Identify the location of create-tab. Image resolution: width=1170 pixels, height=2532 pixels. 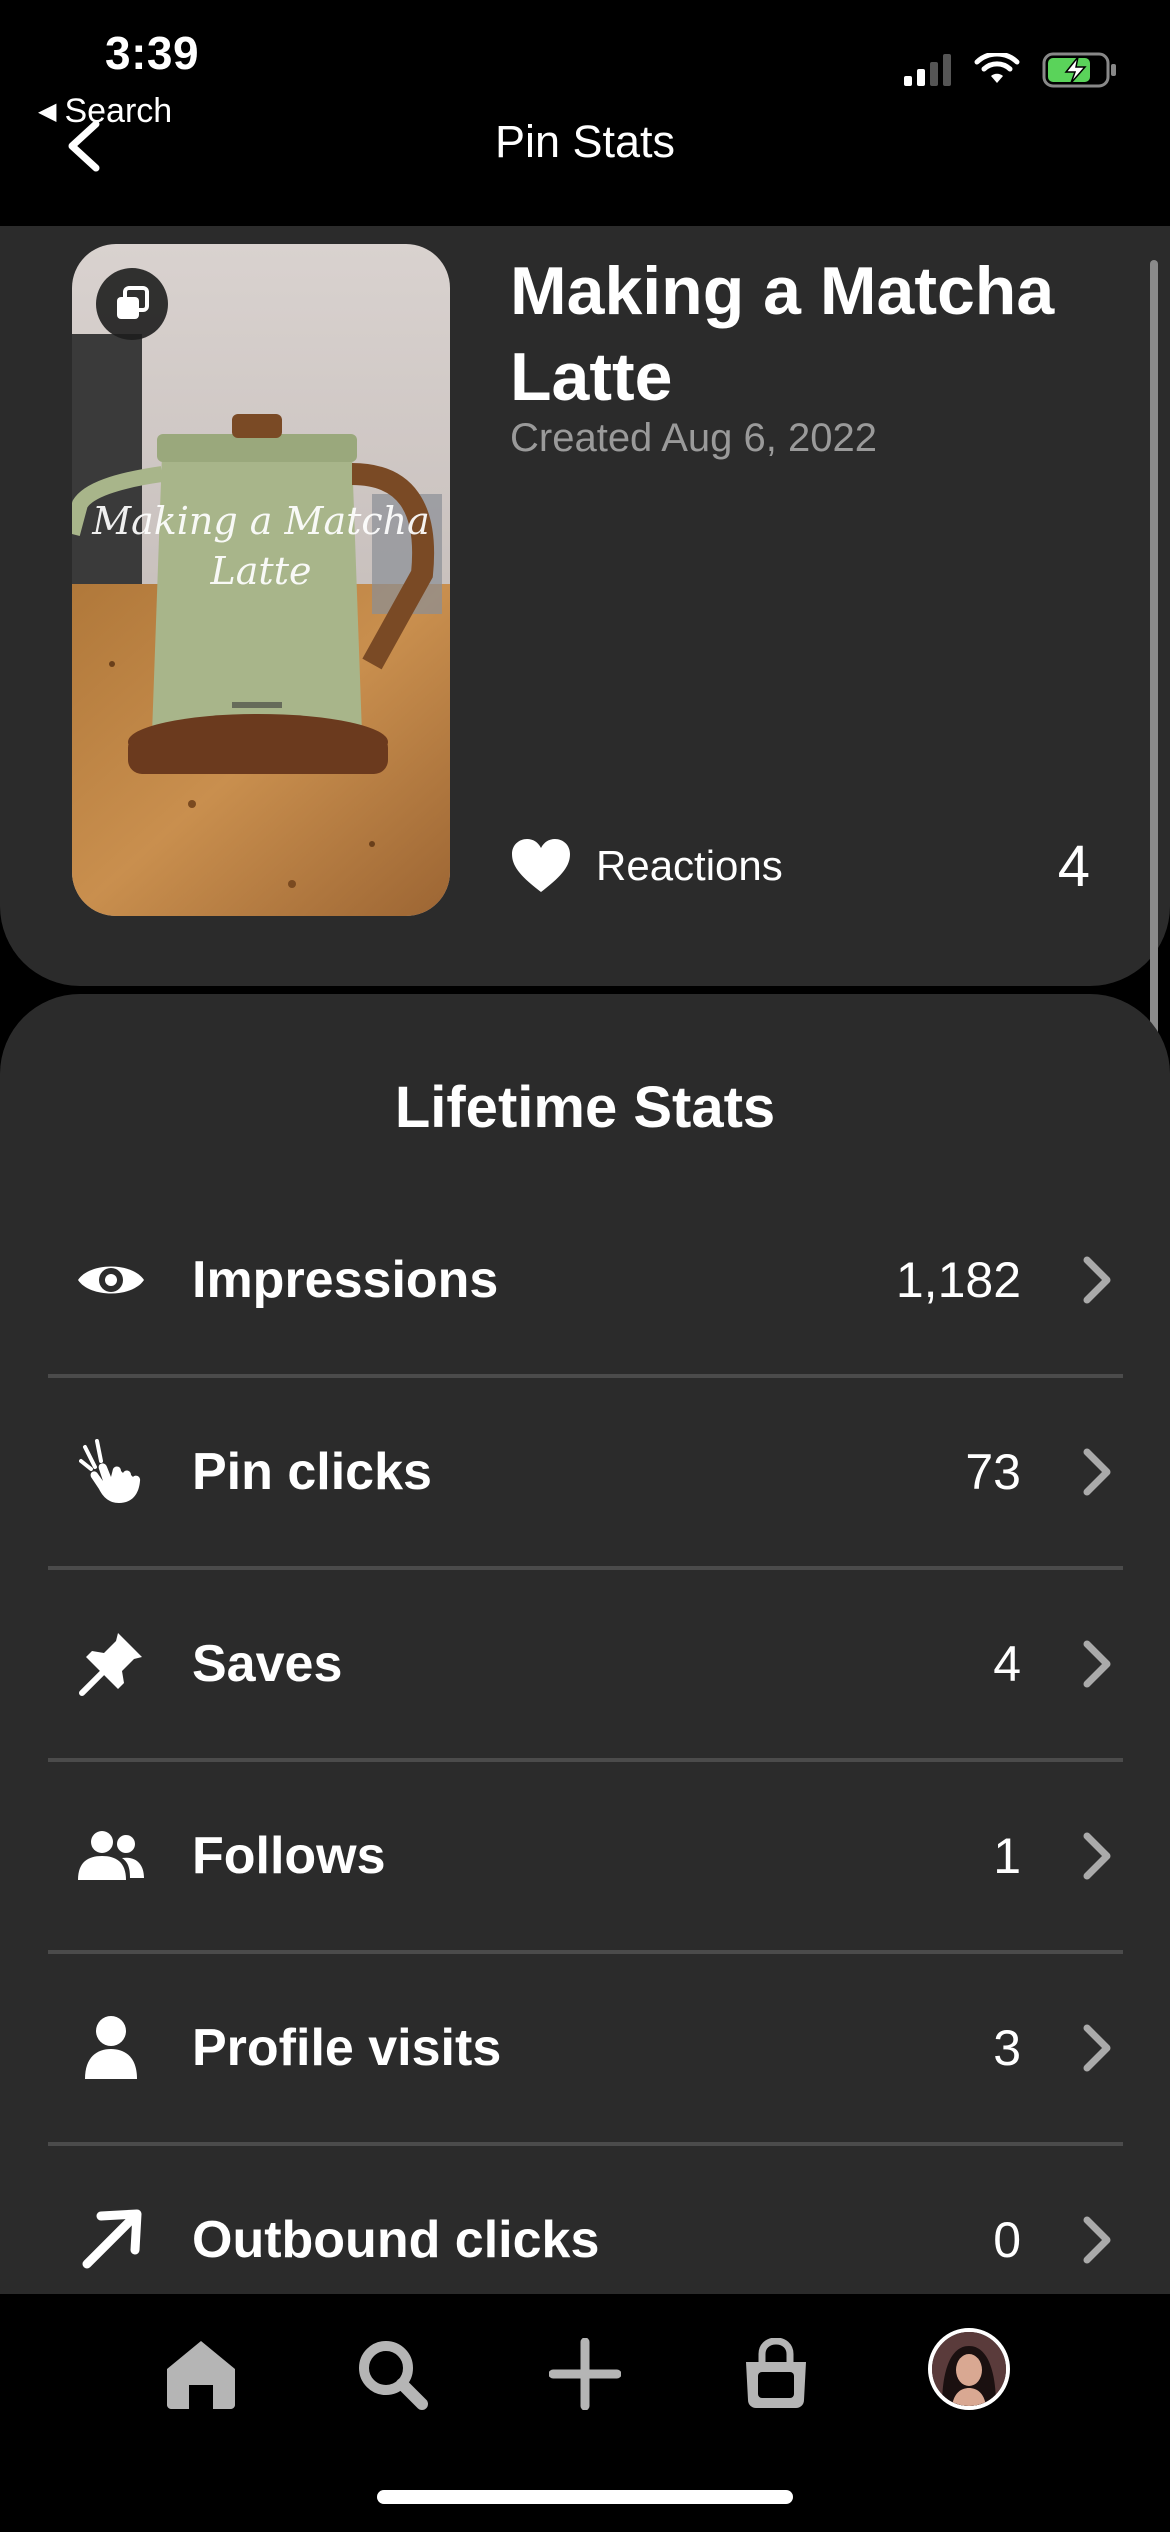
(585, 2374).